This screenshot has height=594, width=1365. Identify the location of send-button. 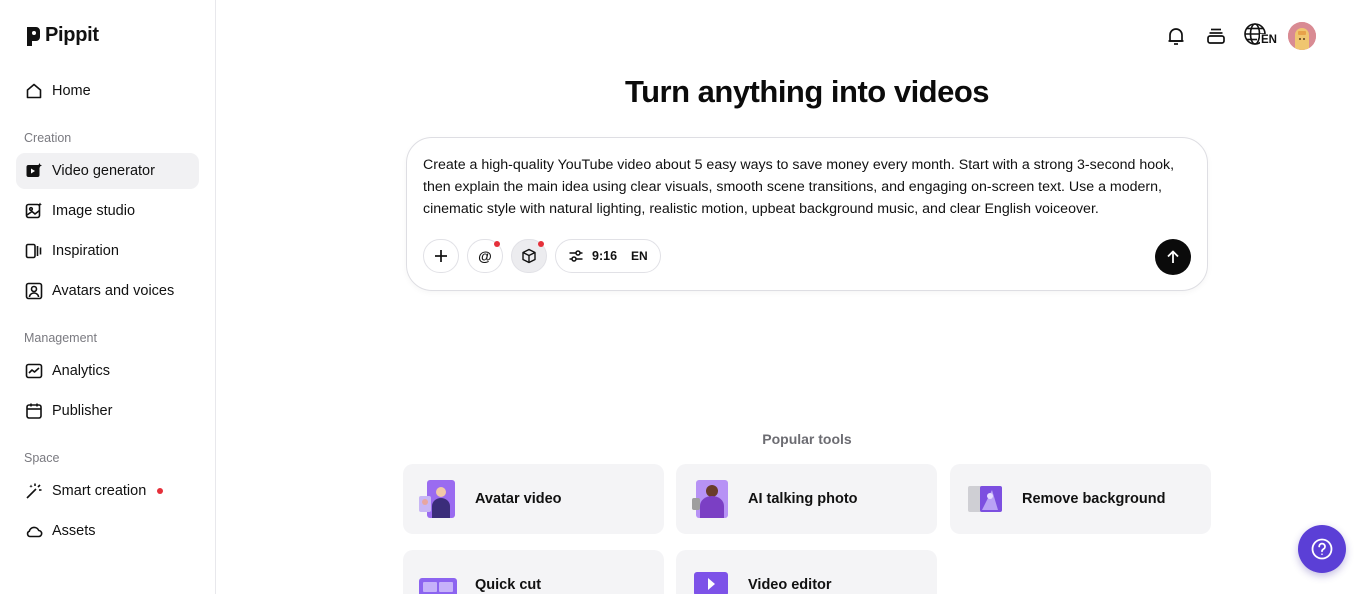
(1173, 257).